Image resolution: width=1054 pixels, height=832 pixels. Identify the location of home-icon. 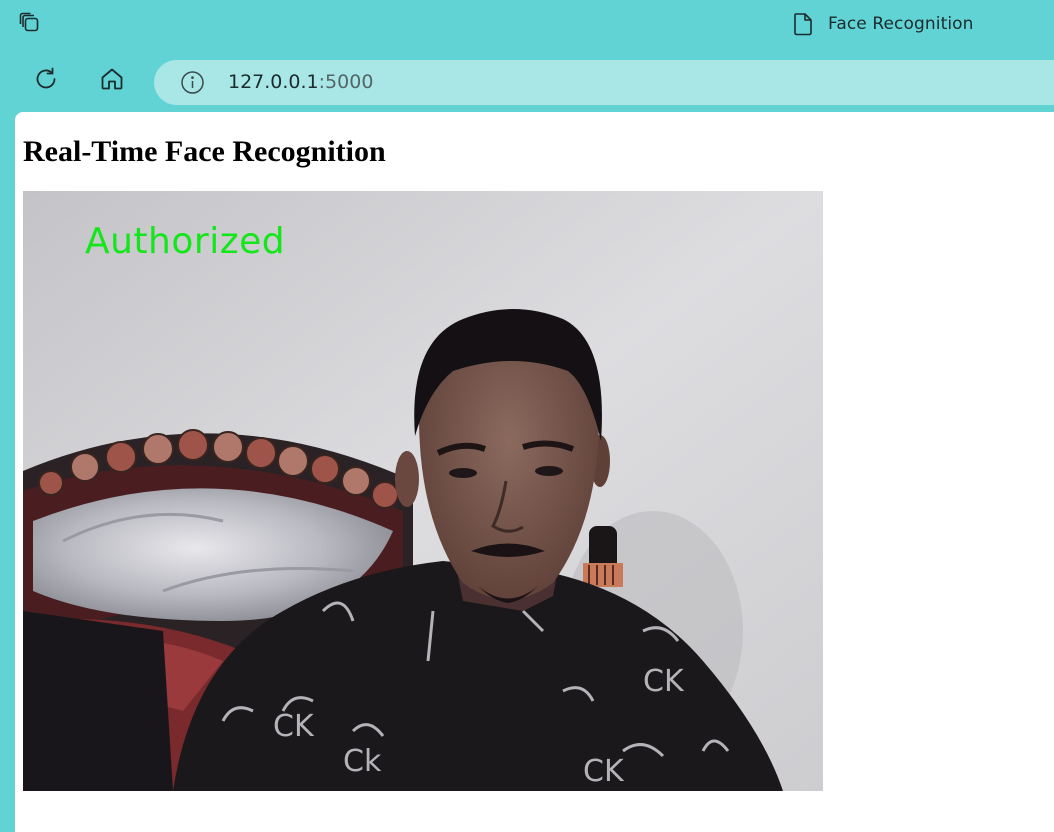
(112, 79).